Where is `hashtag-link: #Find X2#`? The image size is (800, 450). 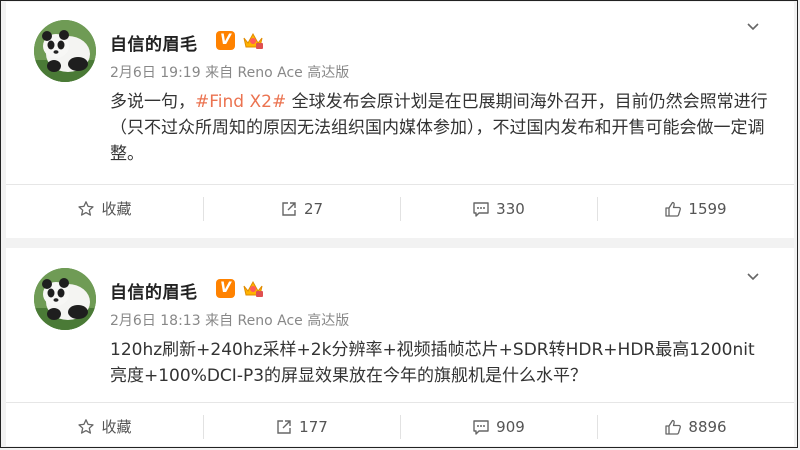
hashtag-link: #Find X2# is located at coordinates (240, 102).